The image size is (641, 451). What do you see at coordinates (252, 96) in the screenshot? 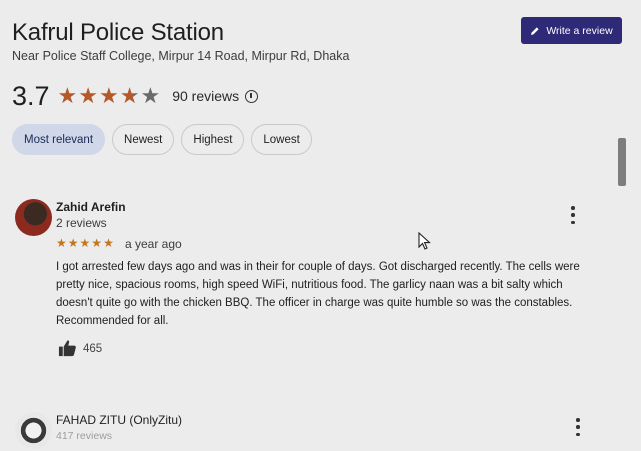
I see `info-icon` at bounding box center [252, 96].